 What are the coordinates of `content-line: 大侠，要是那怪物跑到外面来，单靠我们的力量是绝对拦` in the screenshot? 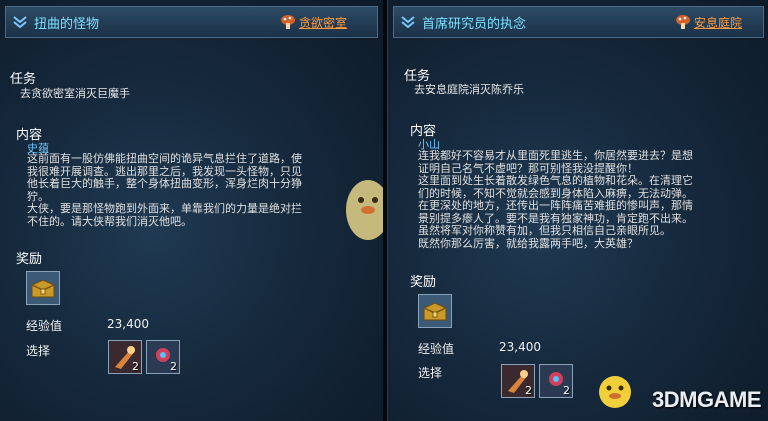 It's located at (164, 208).